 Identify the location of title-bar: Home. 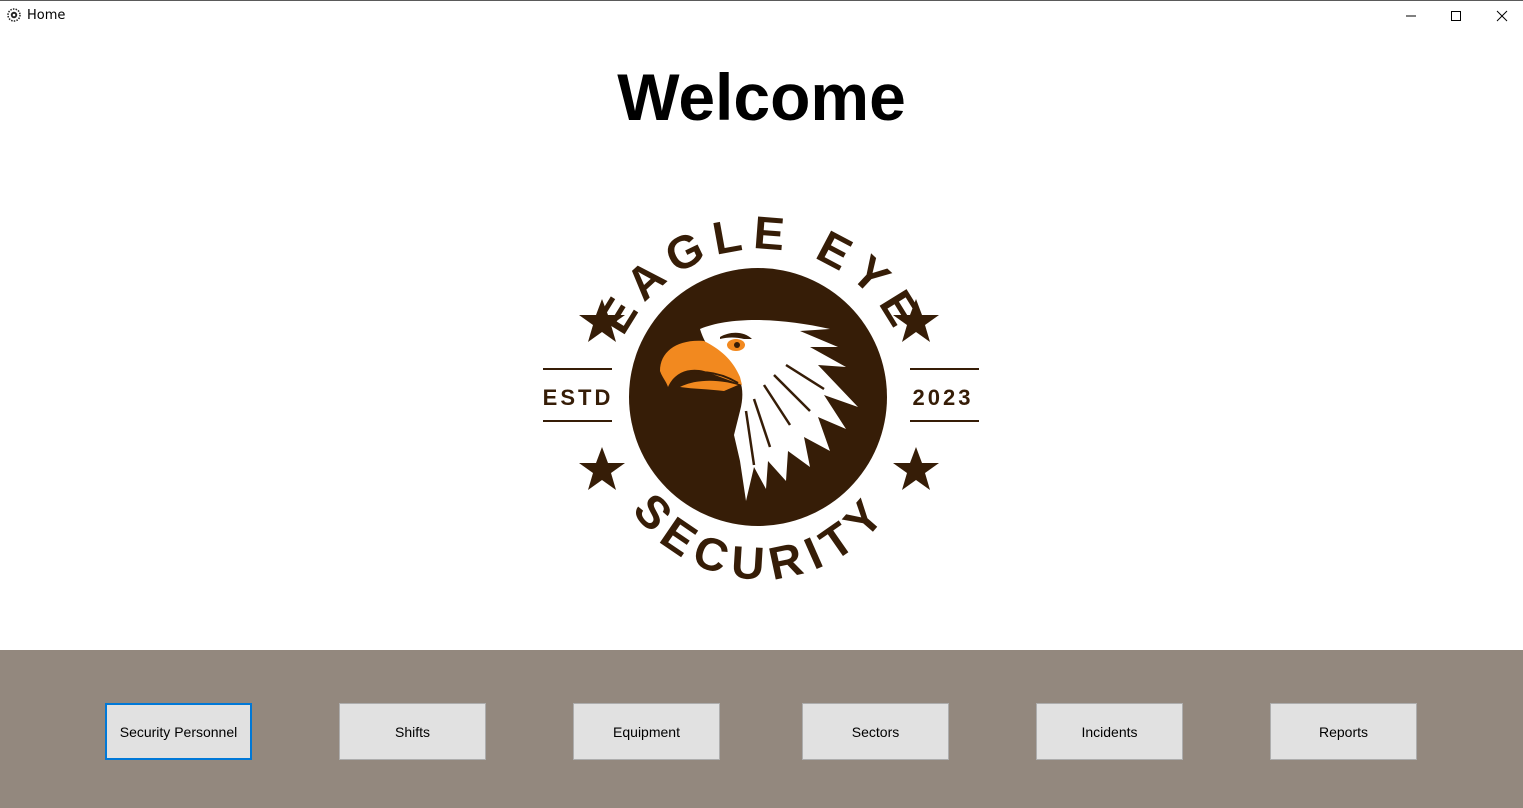
(761, 16).